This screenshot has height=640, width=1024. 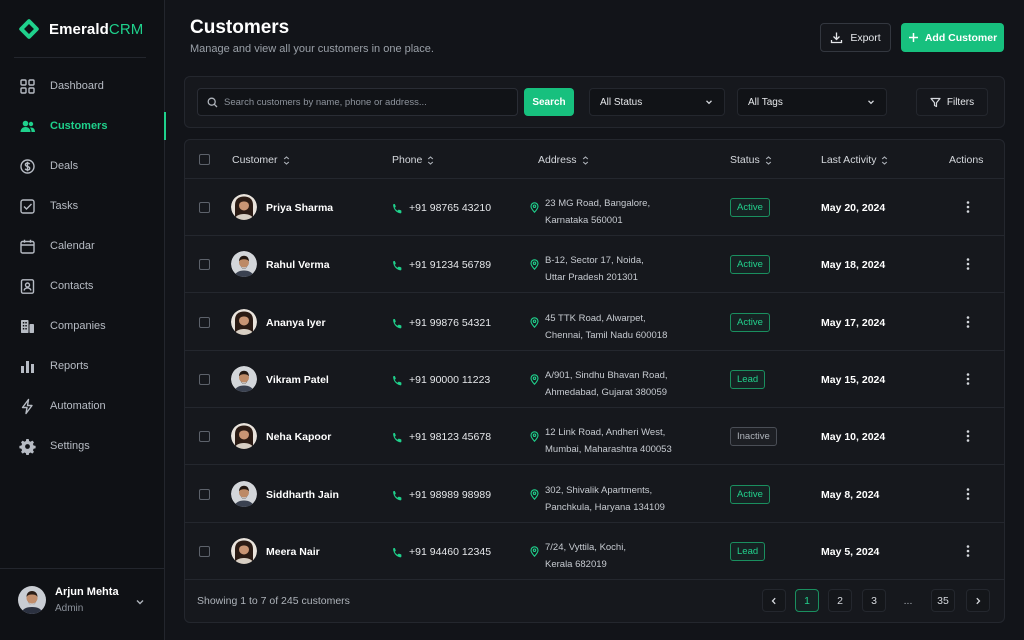 What do you see at coordinates (765, 102) in the screenshot?
I see `tags-select-value: All Tags` at bounding box center [765, 102].